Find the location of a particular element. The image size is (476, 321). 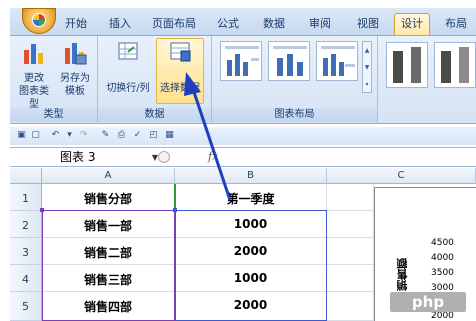

tab-layout: 布局 is located at coordinates (456, 24).